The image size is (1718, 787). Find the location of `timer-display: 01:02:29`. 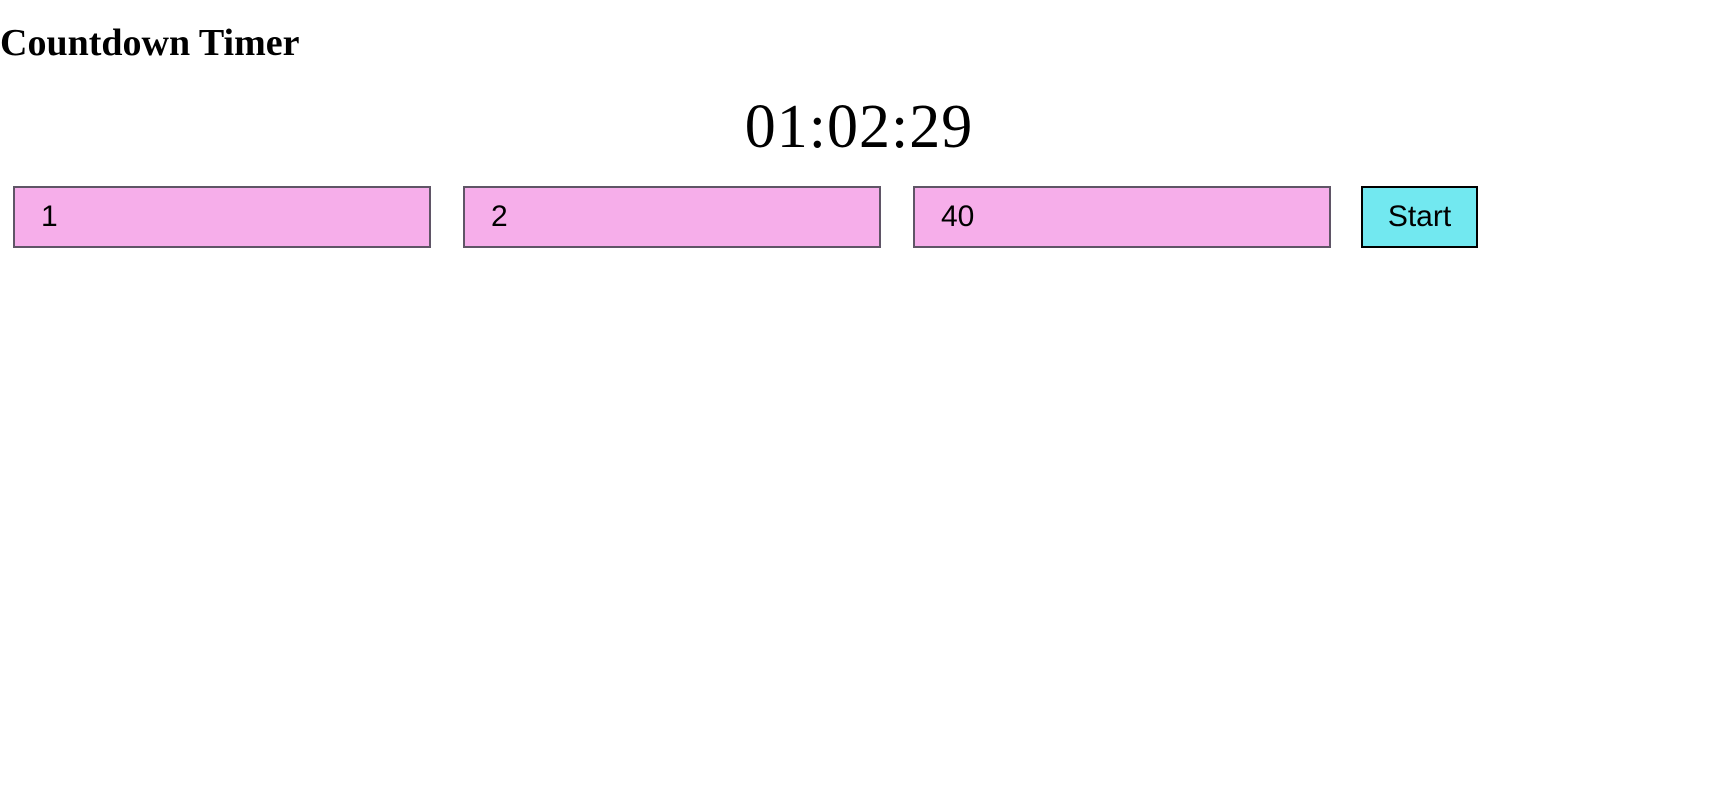

timer-display: 01:02:29 is located at coordinates (859, 127).